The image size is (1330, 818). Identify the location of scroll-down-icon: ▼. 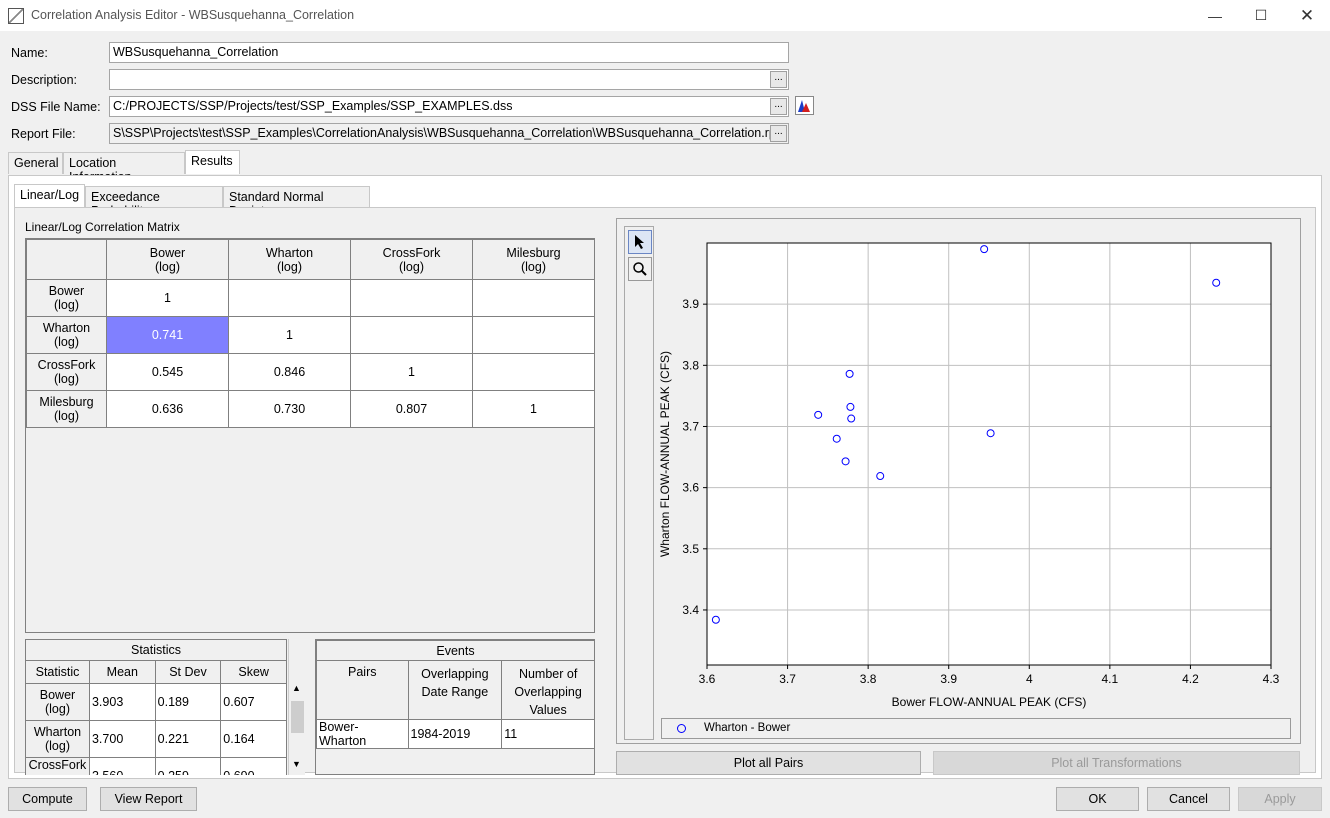
(296, 764).